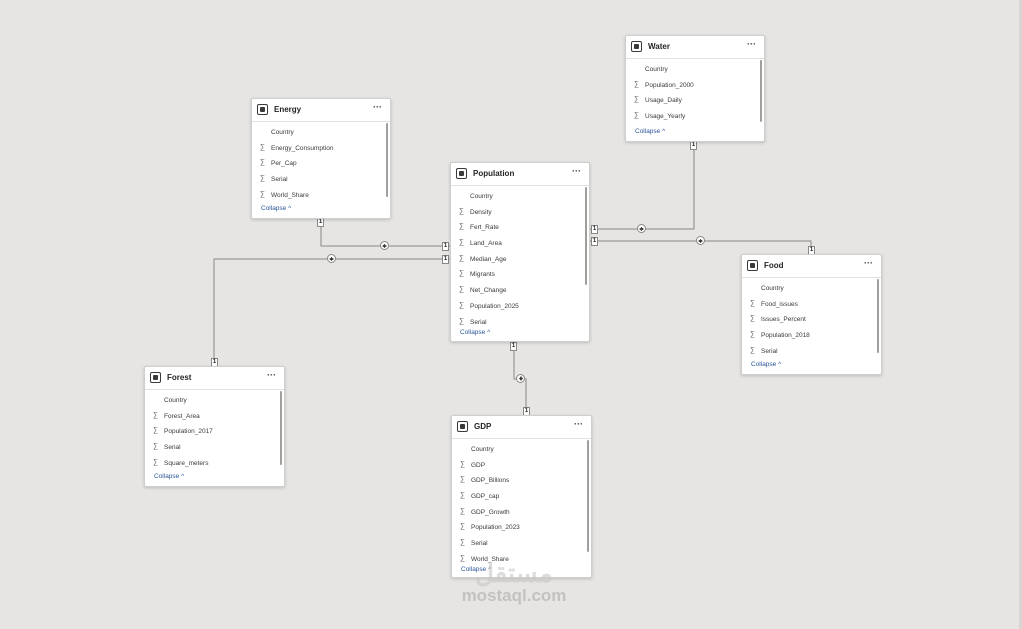  I want to click on table-title: Water, so click(659, 46).